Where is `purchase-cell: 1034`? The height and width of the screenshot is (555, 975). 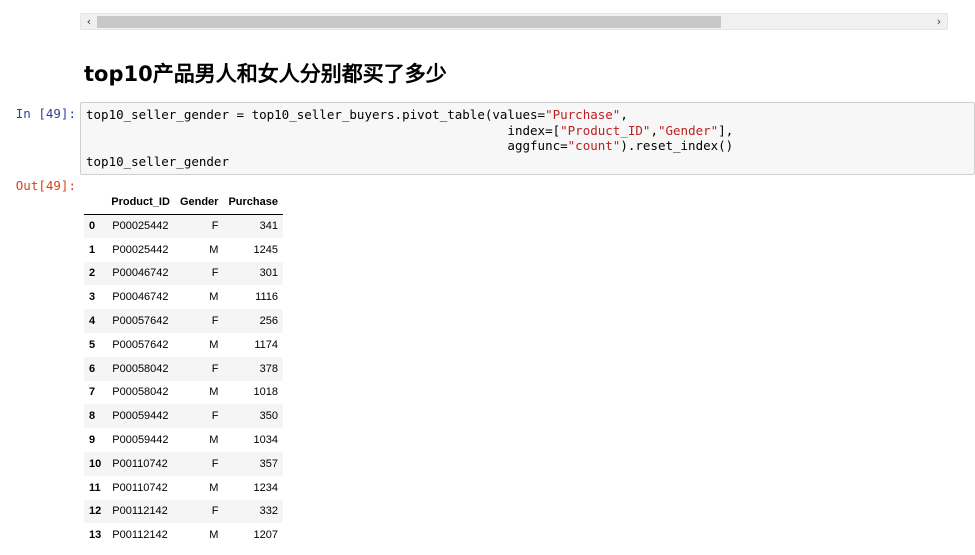 purchase-cell: 1034 is located at coordinates (265, 440).